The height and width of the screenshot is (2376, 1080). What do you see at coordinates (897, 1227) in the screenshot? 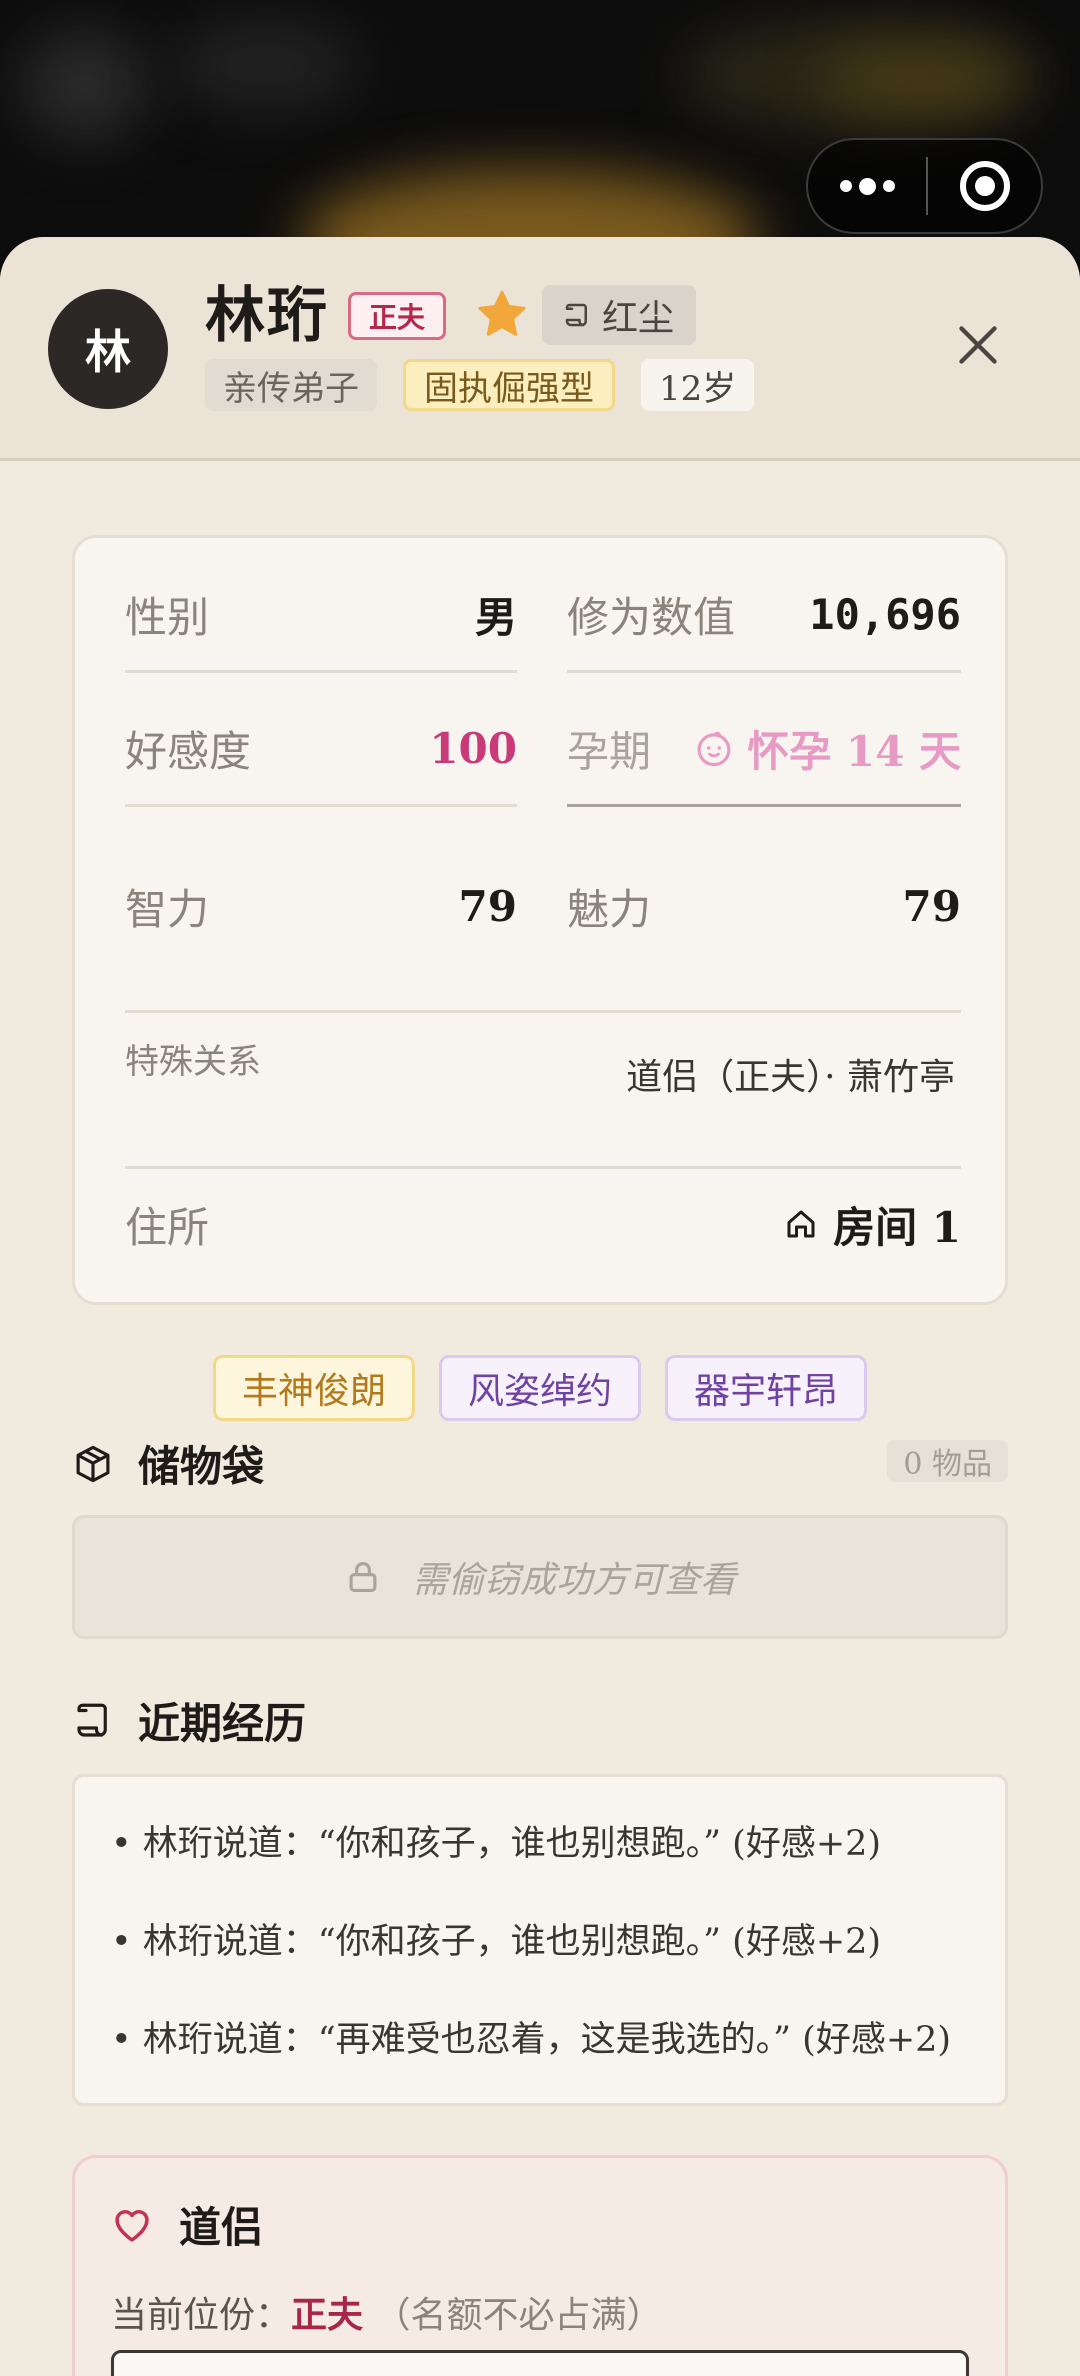
I see `residence-value: 房间 1` at bounding box center [897, 1227].